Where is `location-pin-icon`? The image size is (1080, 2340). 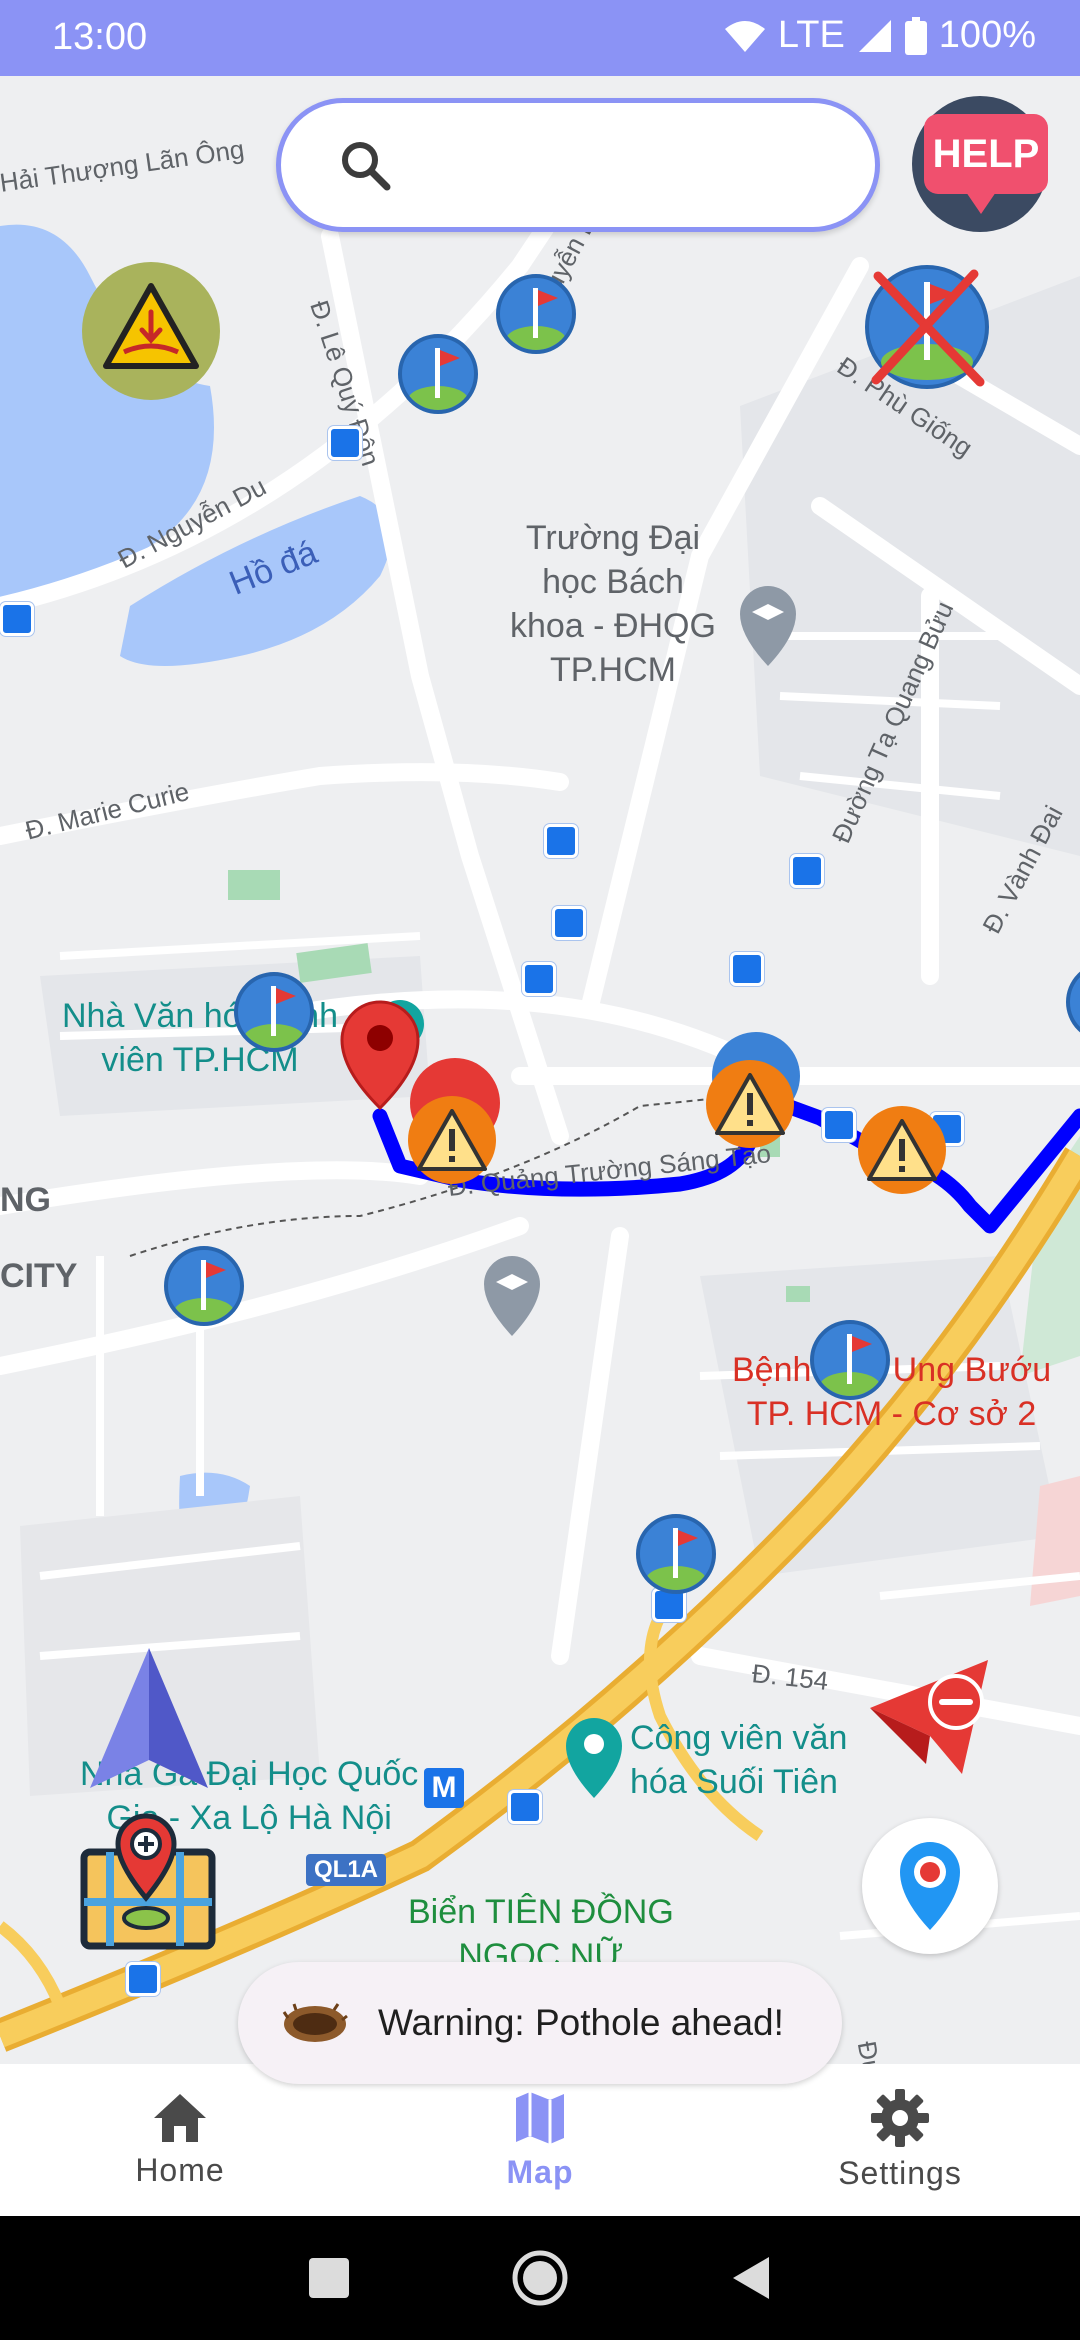
location-pin-icon is located at coordinates (930, 1886).